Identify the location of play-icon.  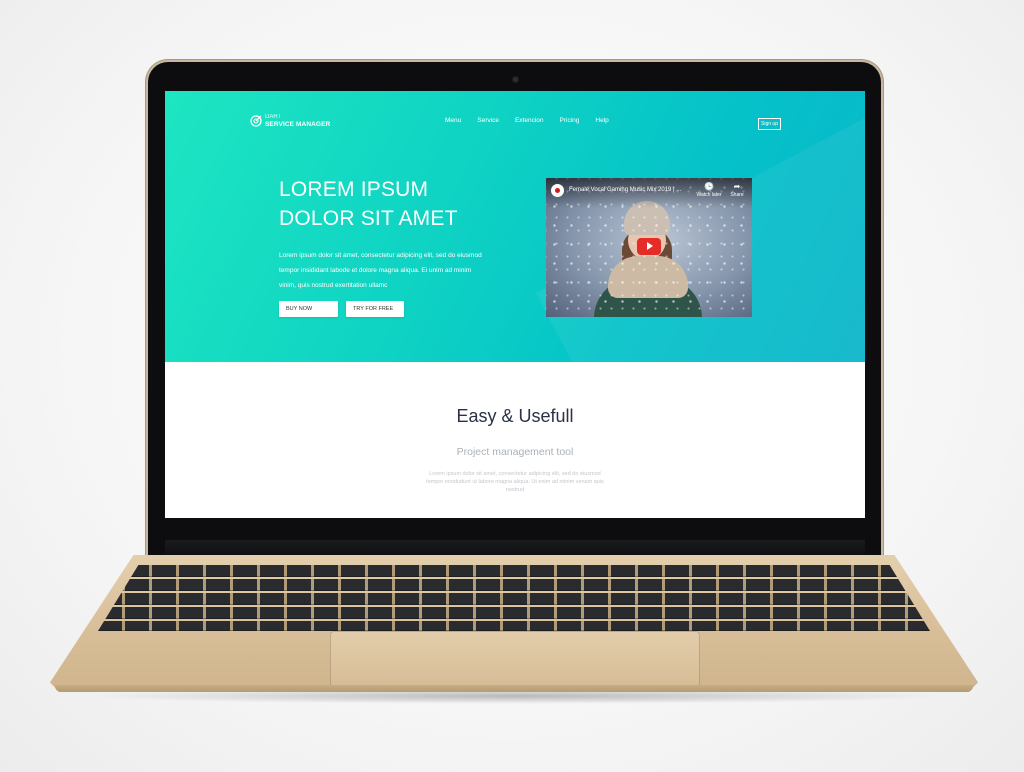
(649, 246).